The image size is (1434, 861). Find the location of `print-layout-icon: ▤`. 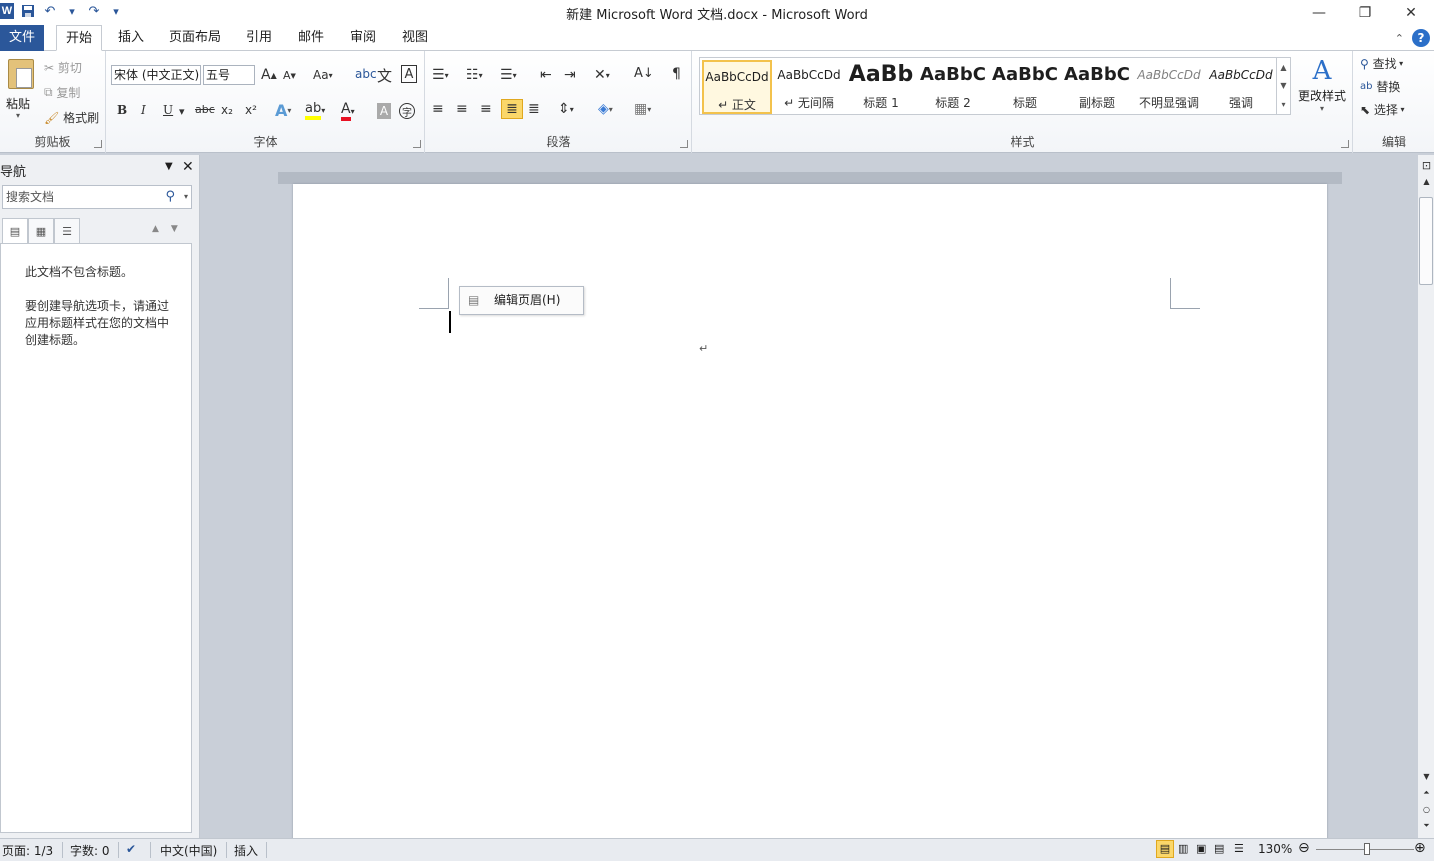

print-layout-icon: ▤ is located at coordinates (1165, 849).